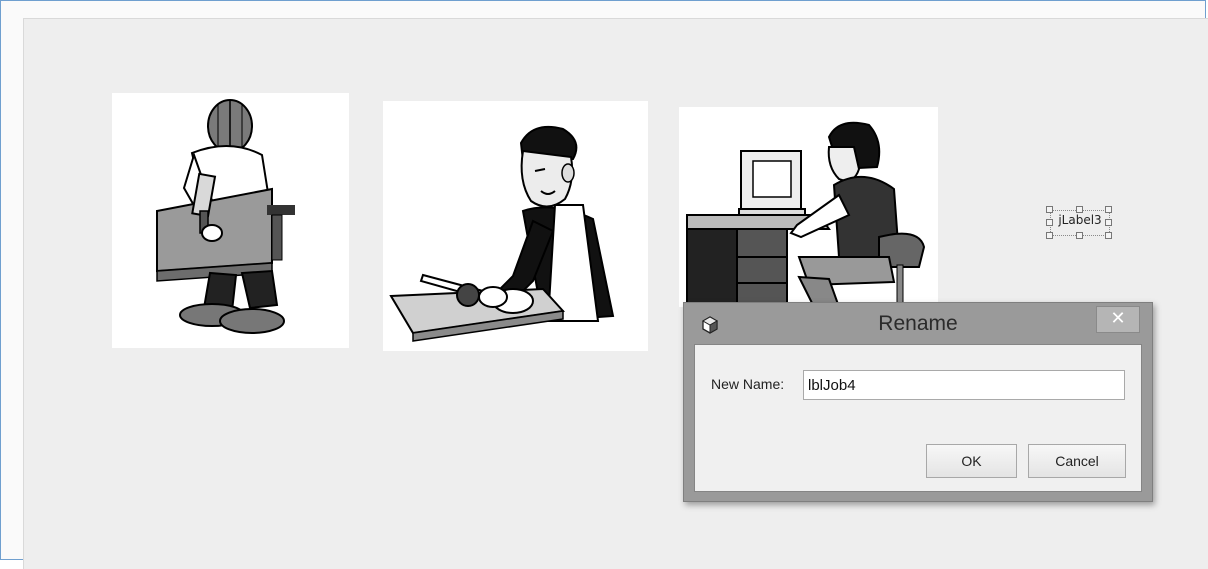 Image resolution: width=1208 pixels, height=569 pixels. Describe the element at coordinates (1079, 209) in the screenshot. I see `resize-handle-n` at that location.